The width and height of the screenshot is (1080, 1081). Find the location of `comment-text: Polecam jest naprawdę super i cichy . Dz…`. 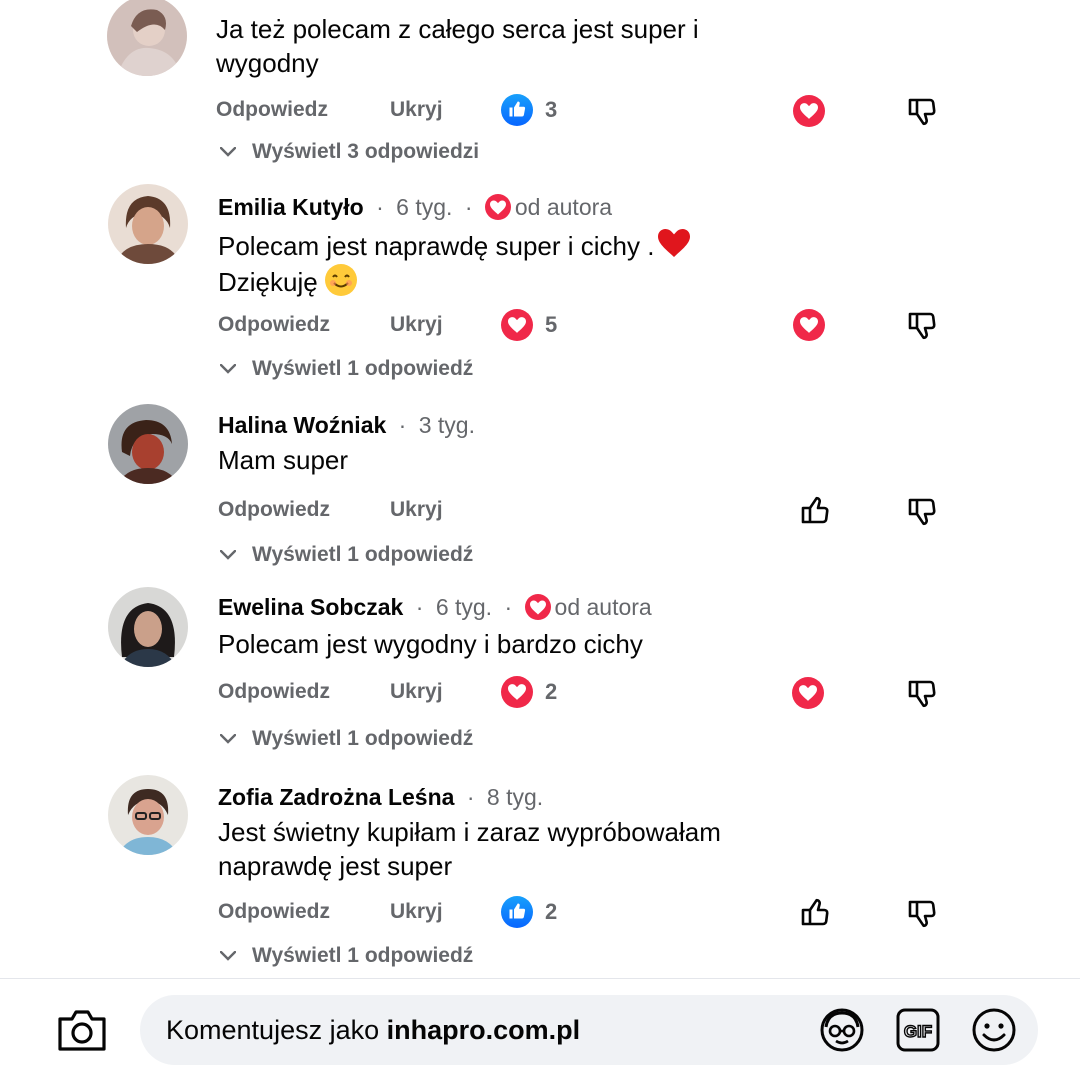

comment-text: Polecam jest naprawdę super i cichy . Dz… is located at coordinates (454, 263).